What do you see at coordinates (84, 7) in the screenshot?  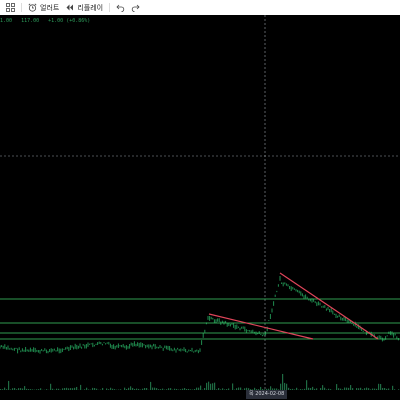 I see `replay-button: 리플레이` at bounding box center [84, 7].